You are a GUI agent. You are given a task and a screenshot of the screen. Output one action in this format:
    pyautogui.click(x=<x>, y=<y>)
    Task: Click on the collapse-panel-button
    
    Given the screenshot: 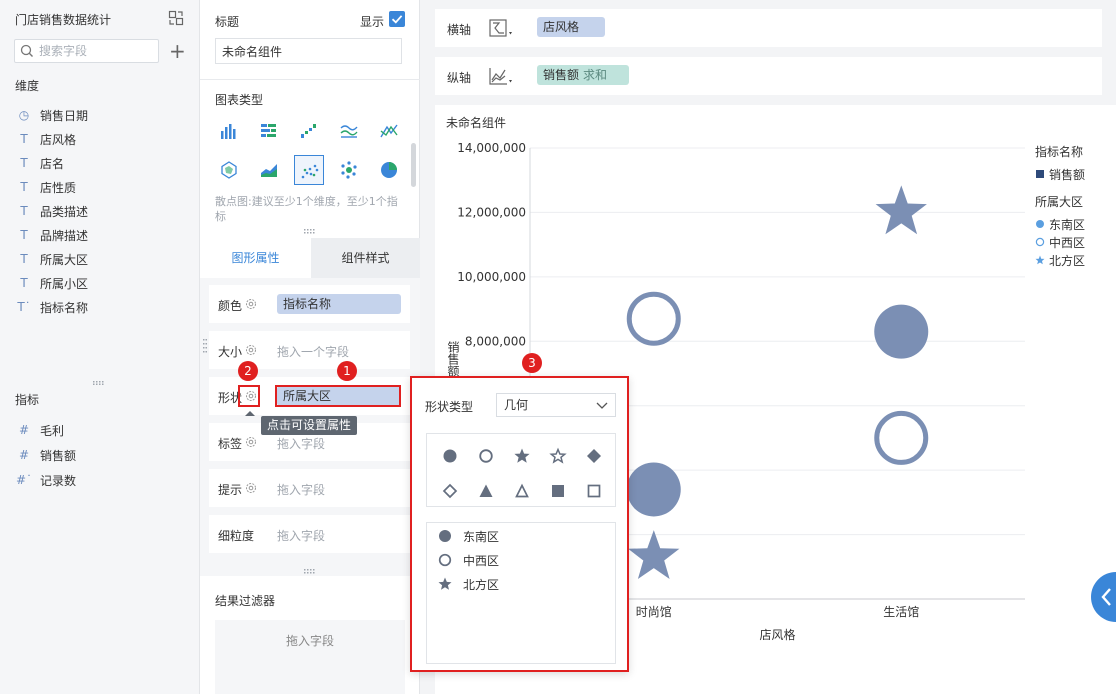 What is the action you would take?
    pyautogui.click(x=1103, y=597)
    